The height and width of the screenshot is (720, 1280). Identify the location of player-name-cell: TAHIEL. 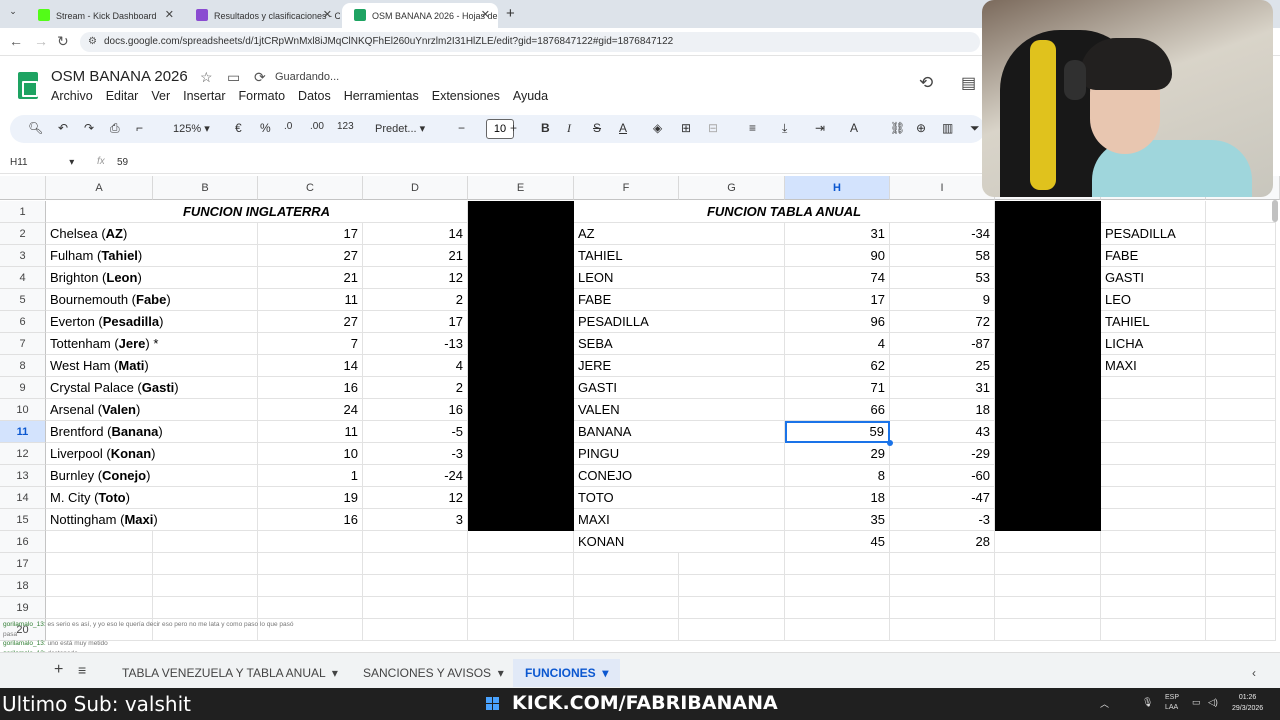
(679, 256).